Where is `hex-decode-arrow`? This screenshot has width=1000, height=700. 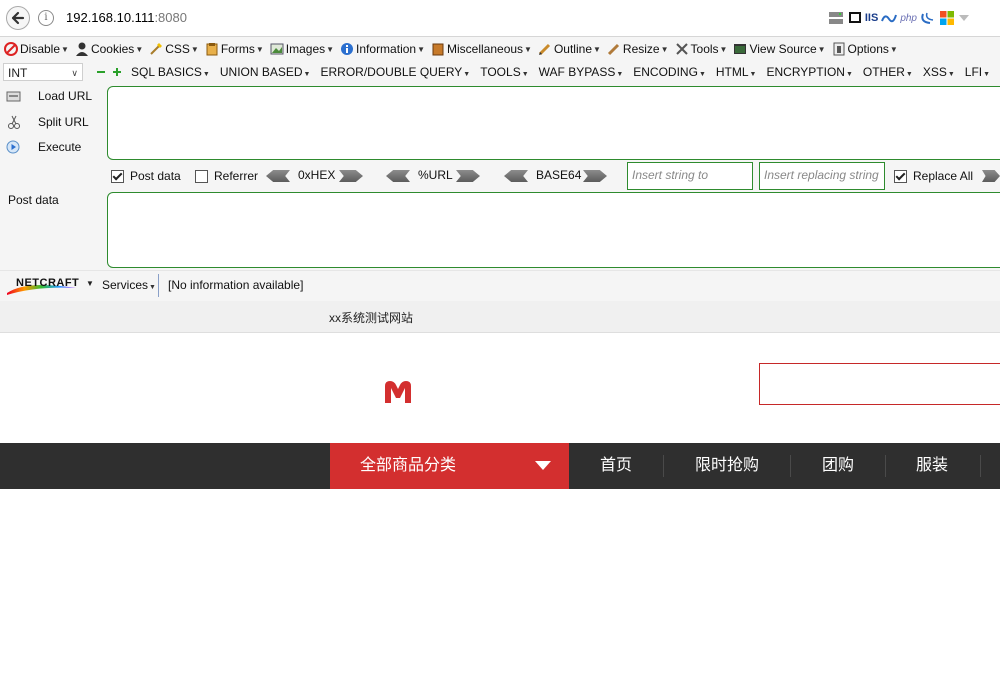
hex-decode-arrow is located at coordinates (278, 176).